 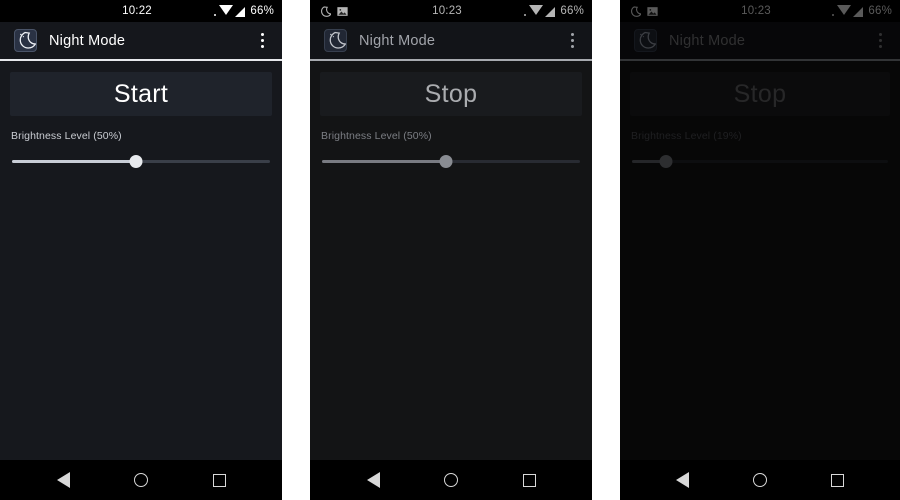 What do you see at coordinates (686, 136) in the screenshot?
I see `brightness-label: Brightness Level (19%)` at bounding box center [686, 136].